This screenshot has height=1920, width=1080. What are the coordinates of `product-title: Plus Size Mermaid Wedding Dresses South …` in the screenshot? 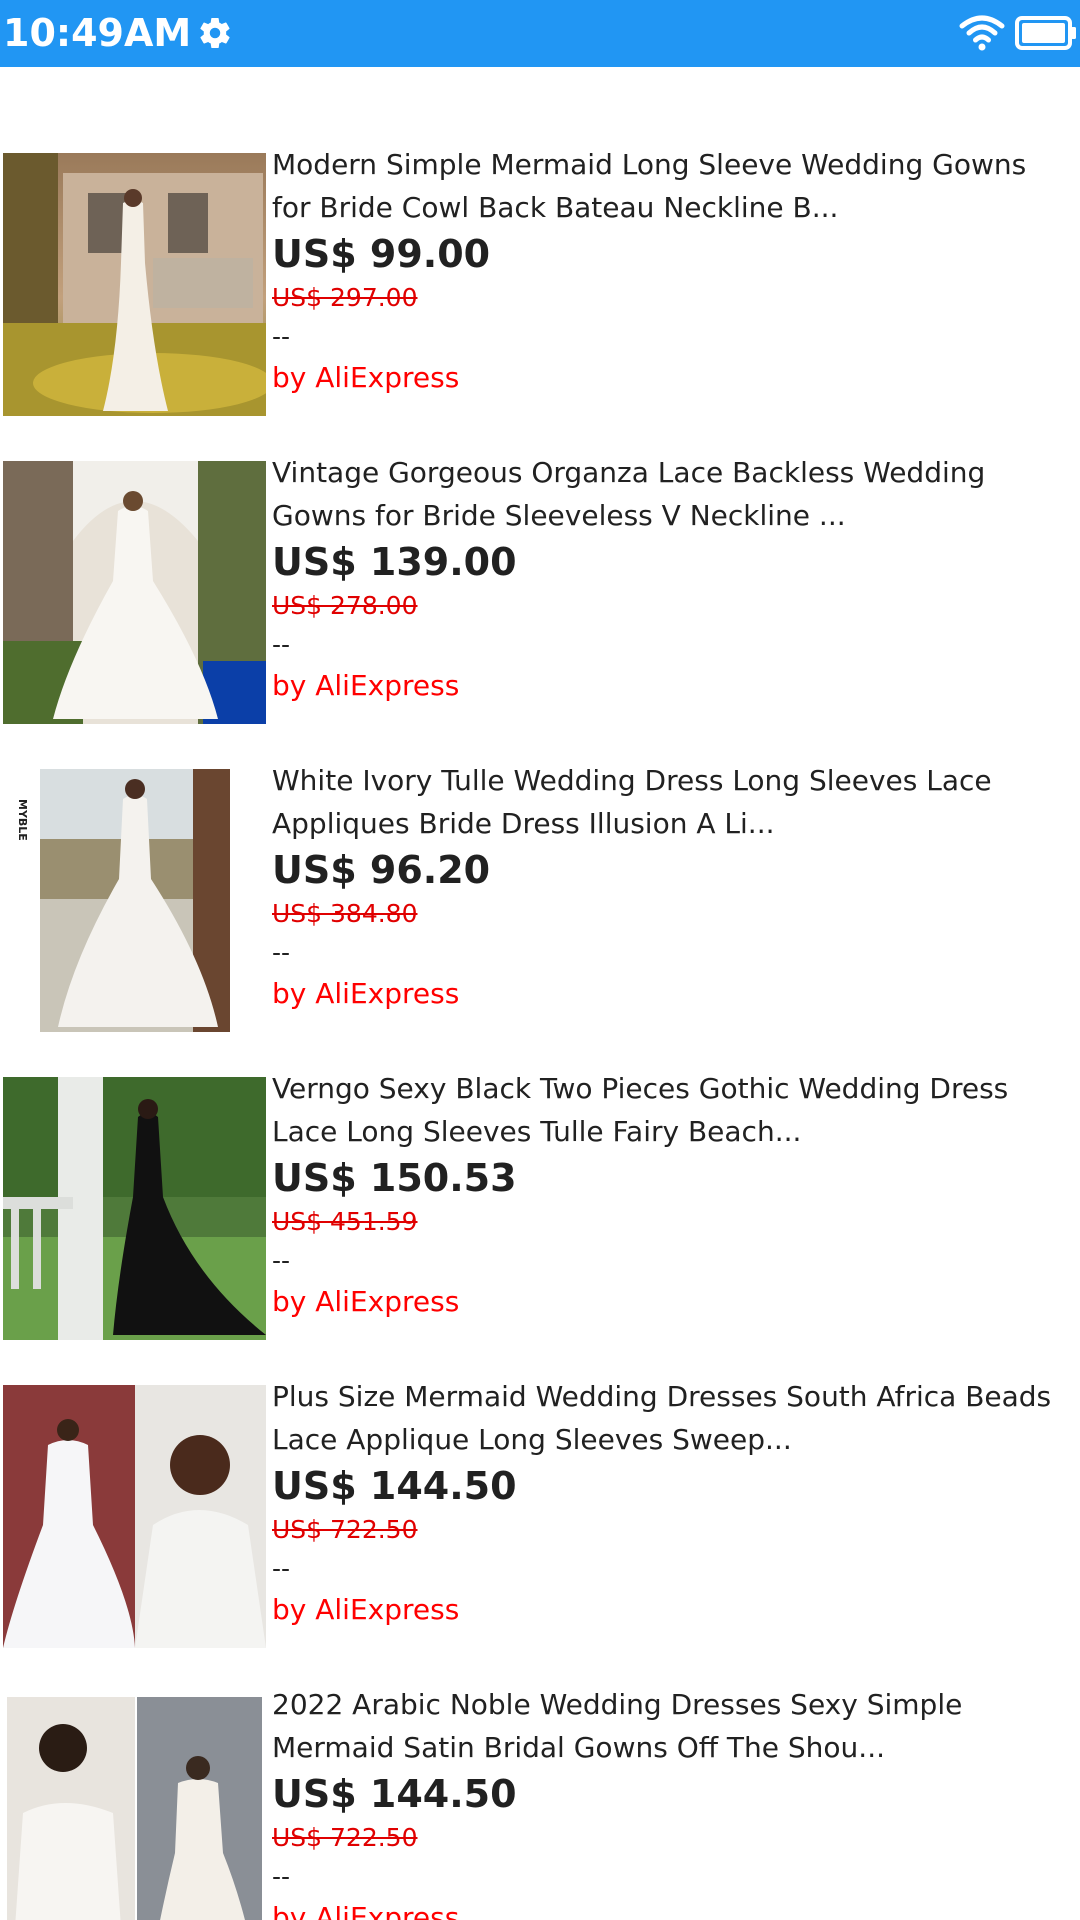 It's located at (676, 1396).